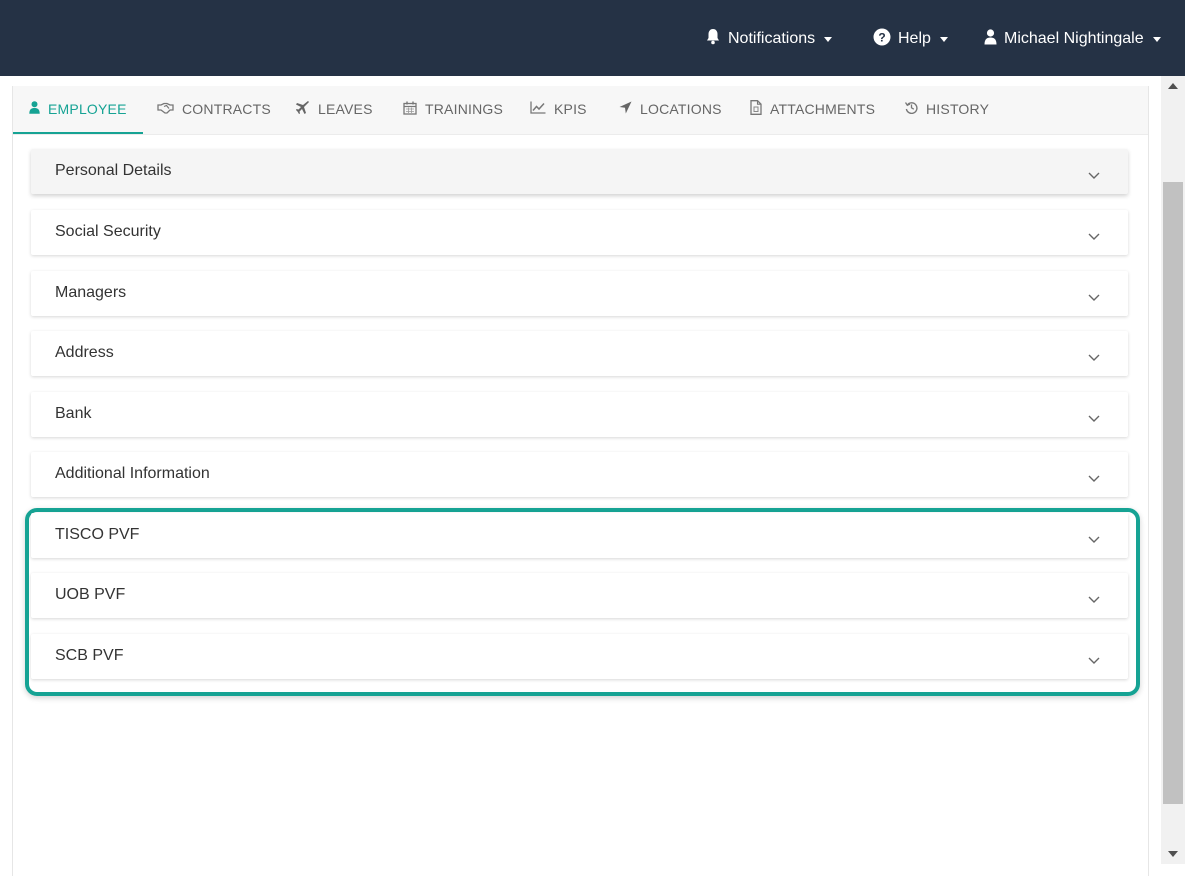  I want to click on calendar-icon, so click(414, 109).